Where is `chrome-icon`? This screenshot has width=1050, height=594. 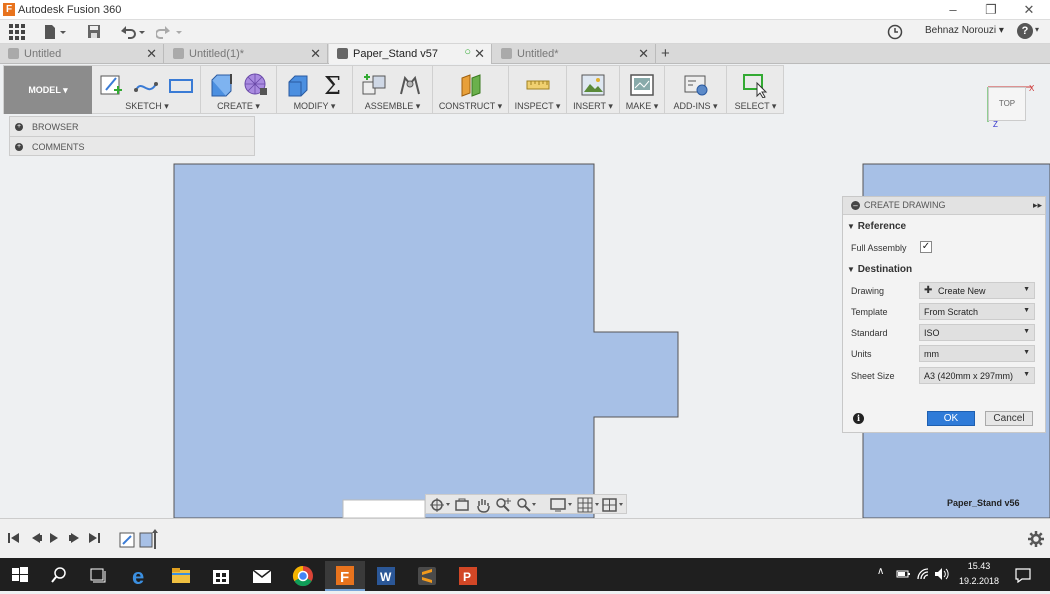 chrome-icon is located at coordinates (303, 576).